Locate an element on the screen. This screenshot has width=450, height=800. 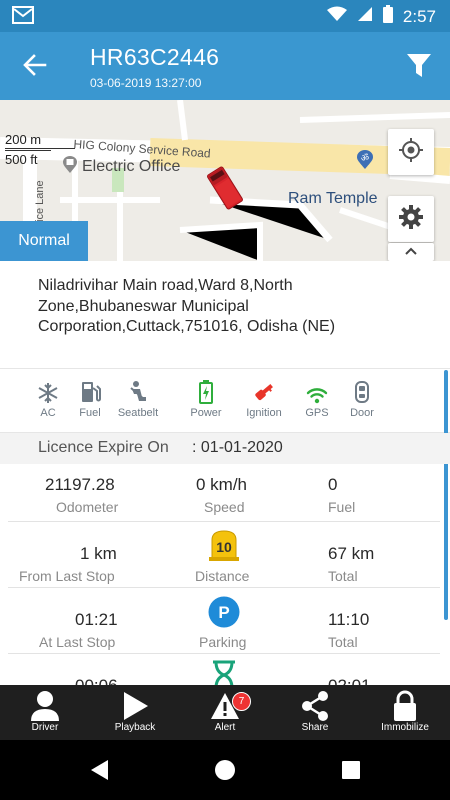
chevron-up-icon is located at coordinates (411, 252).